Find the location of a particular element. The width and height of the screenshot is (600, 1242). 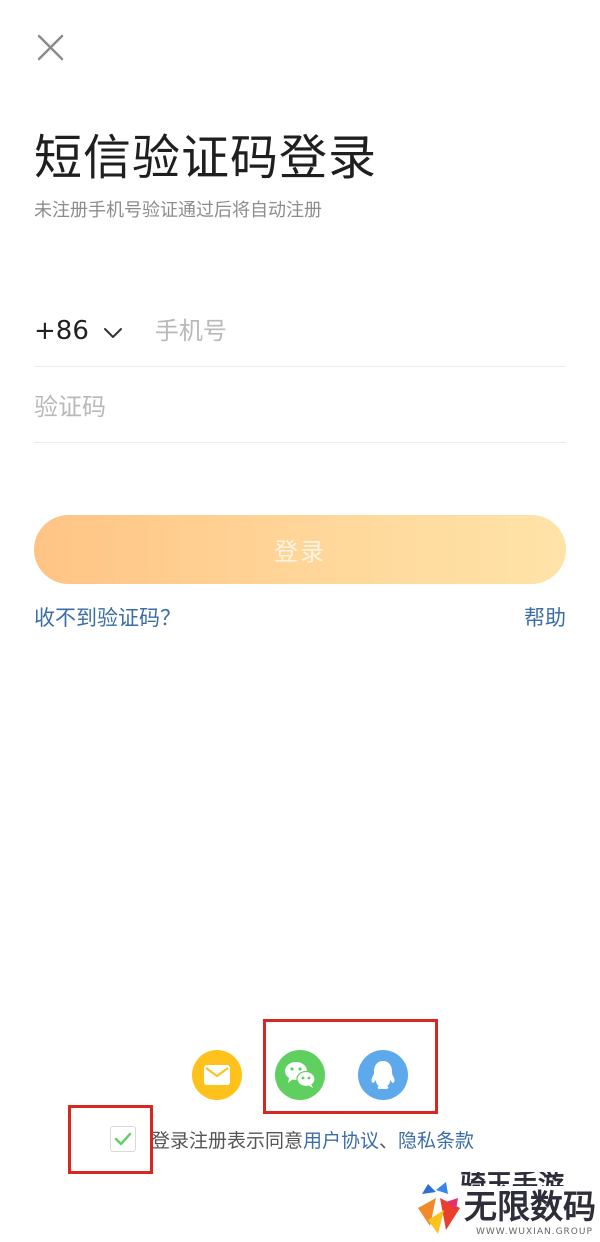

agreement-text: 登录注册表示同意用户协议、隐私条款 is located at coordinates (312, 1141).